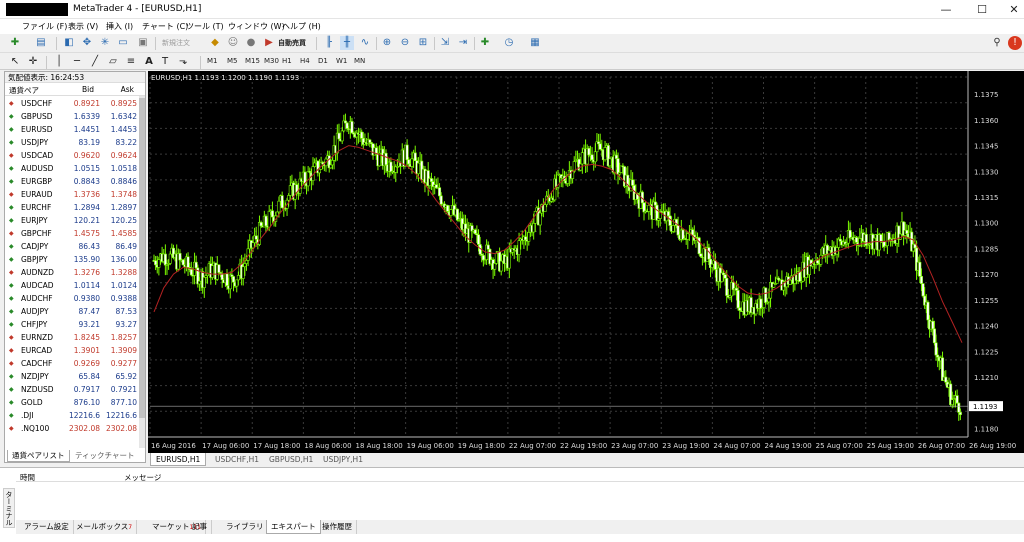  I want to click on chart-tab-usdjpy: USDJPY,H1, so click(343, 459).